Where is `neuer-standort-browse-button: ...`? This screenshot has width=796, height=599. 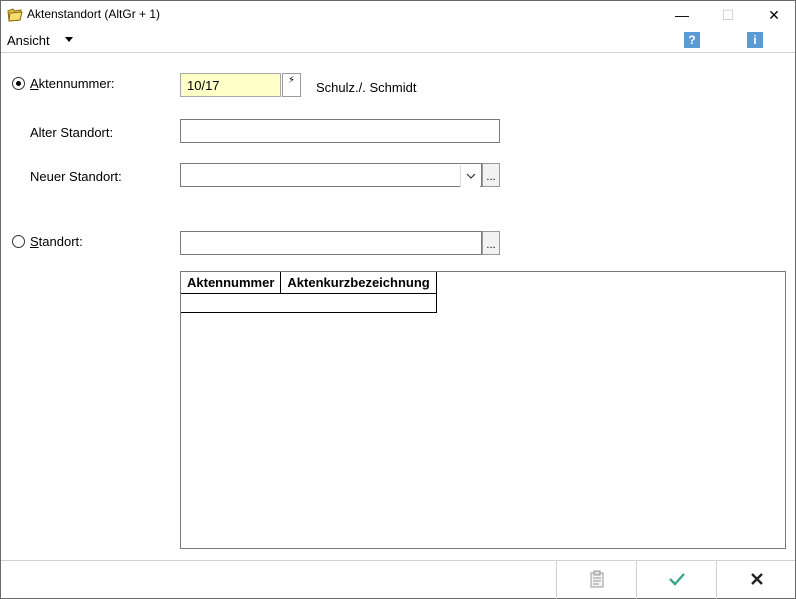 neuer-standort-browse-button: ... is located at coordinates (491, 175).